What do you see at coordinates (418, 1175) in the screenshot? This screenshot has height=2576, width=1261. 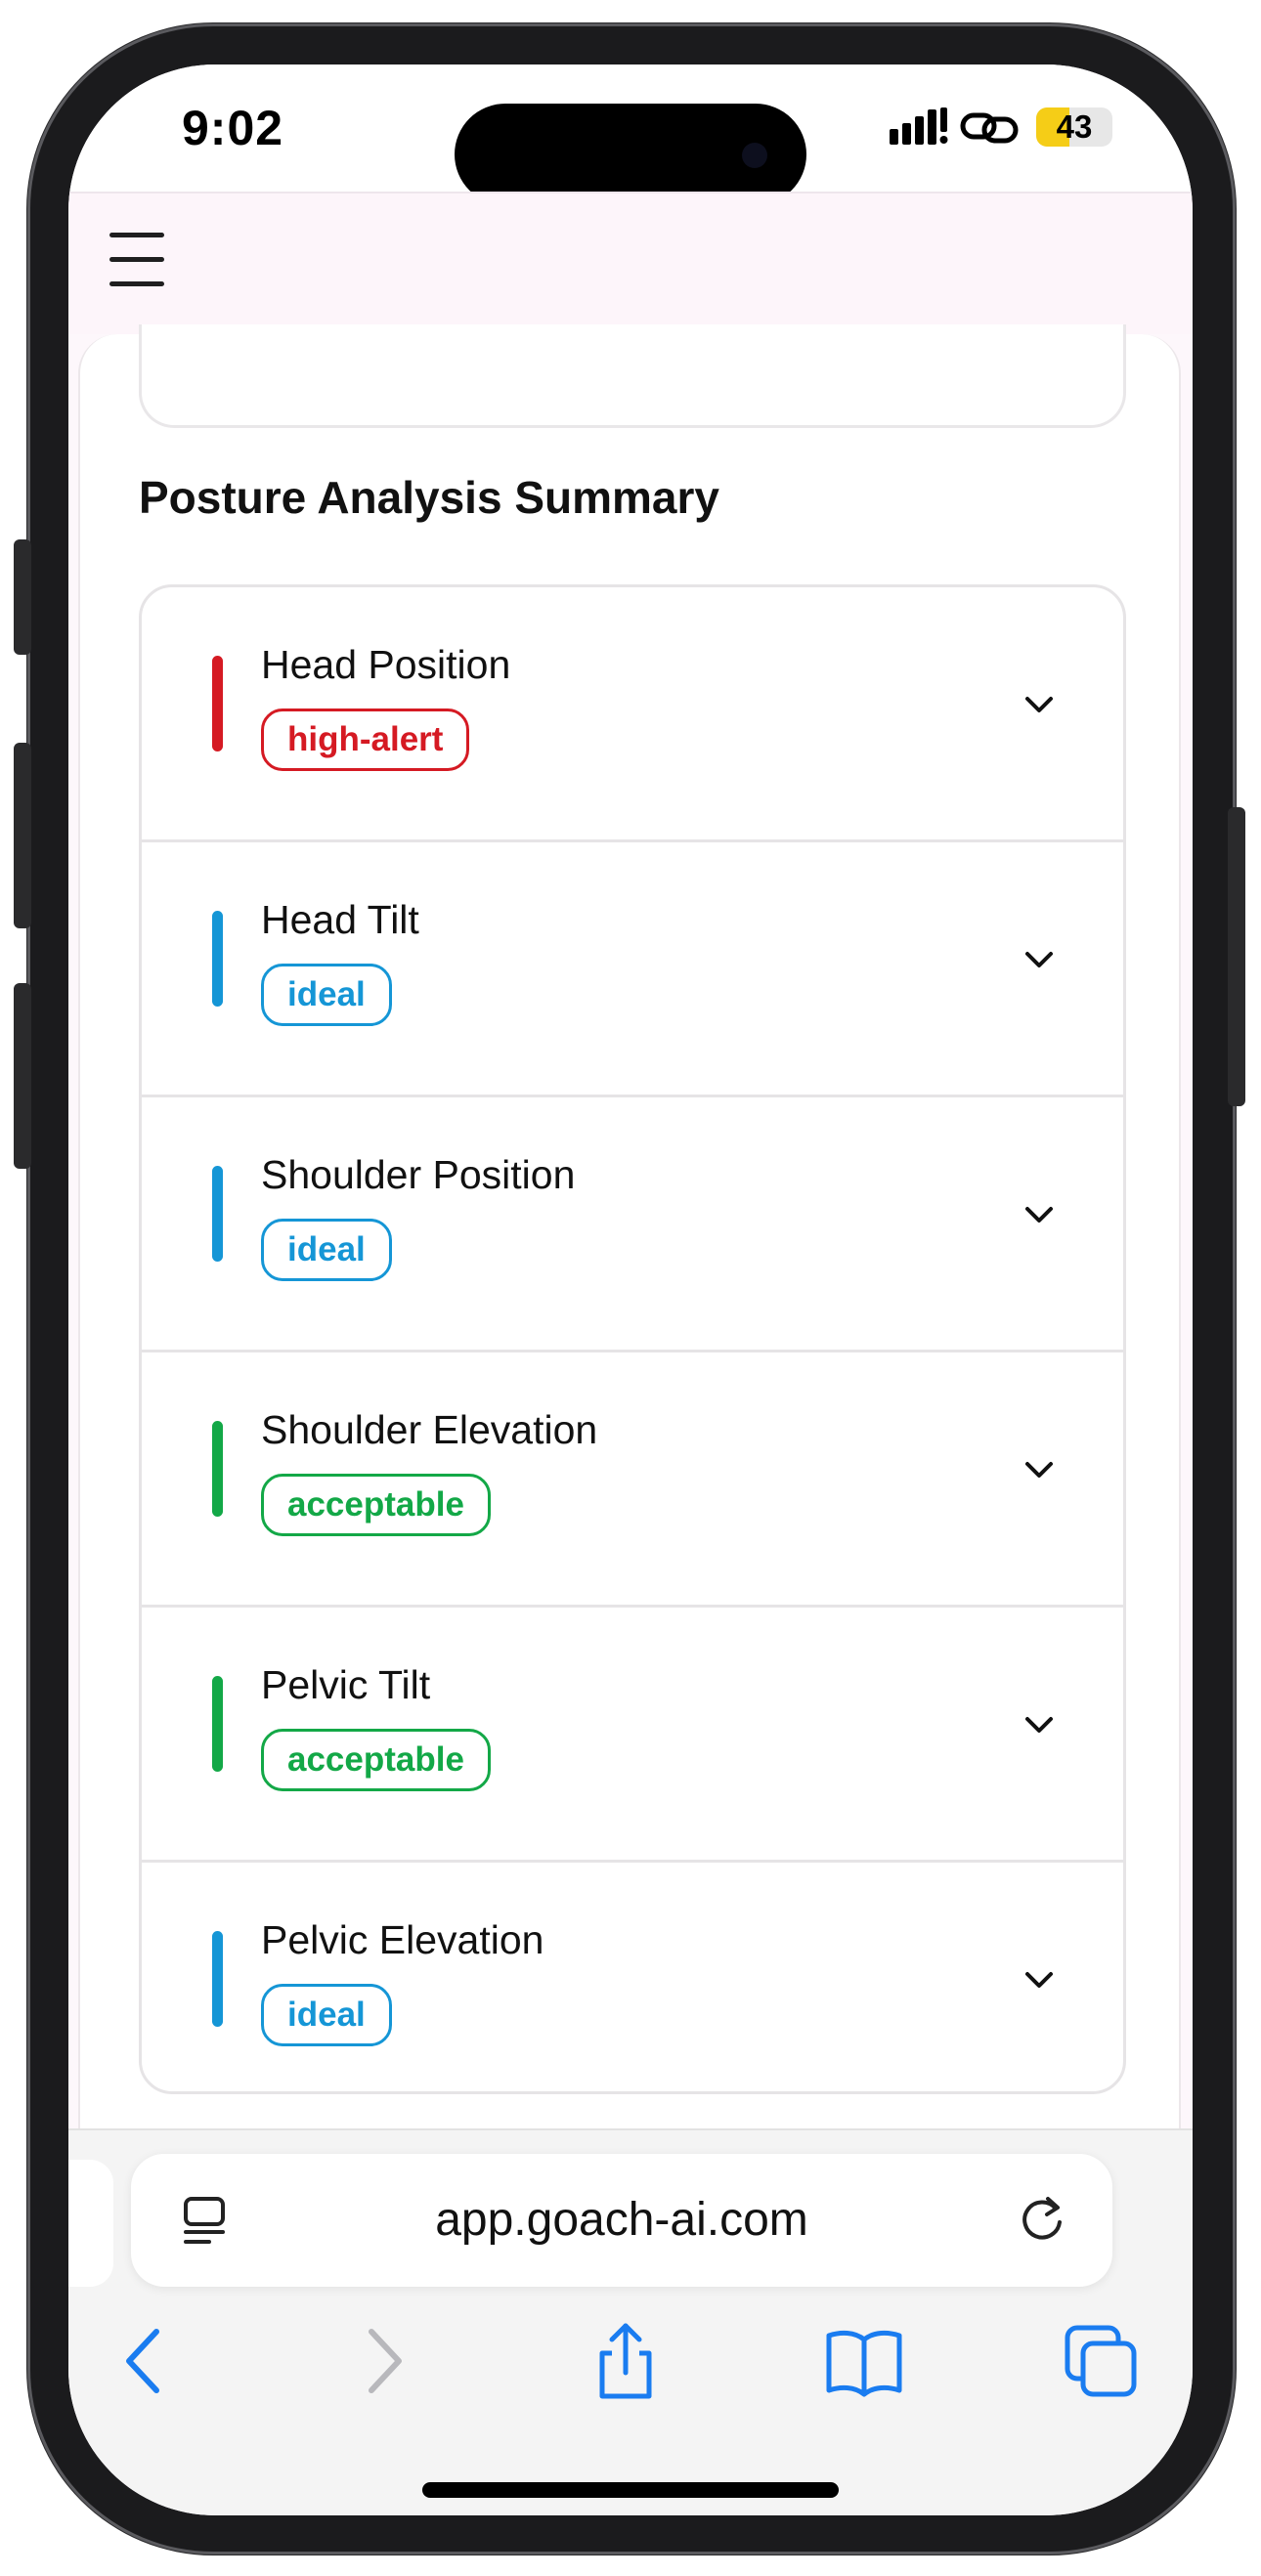 I see `posture-item-label: Shoulder Position` at bounding box center [418, 1175].